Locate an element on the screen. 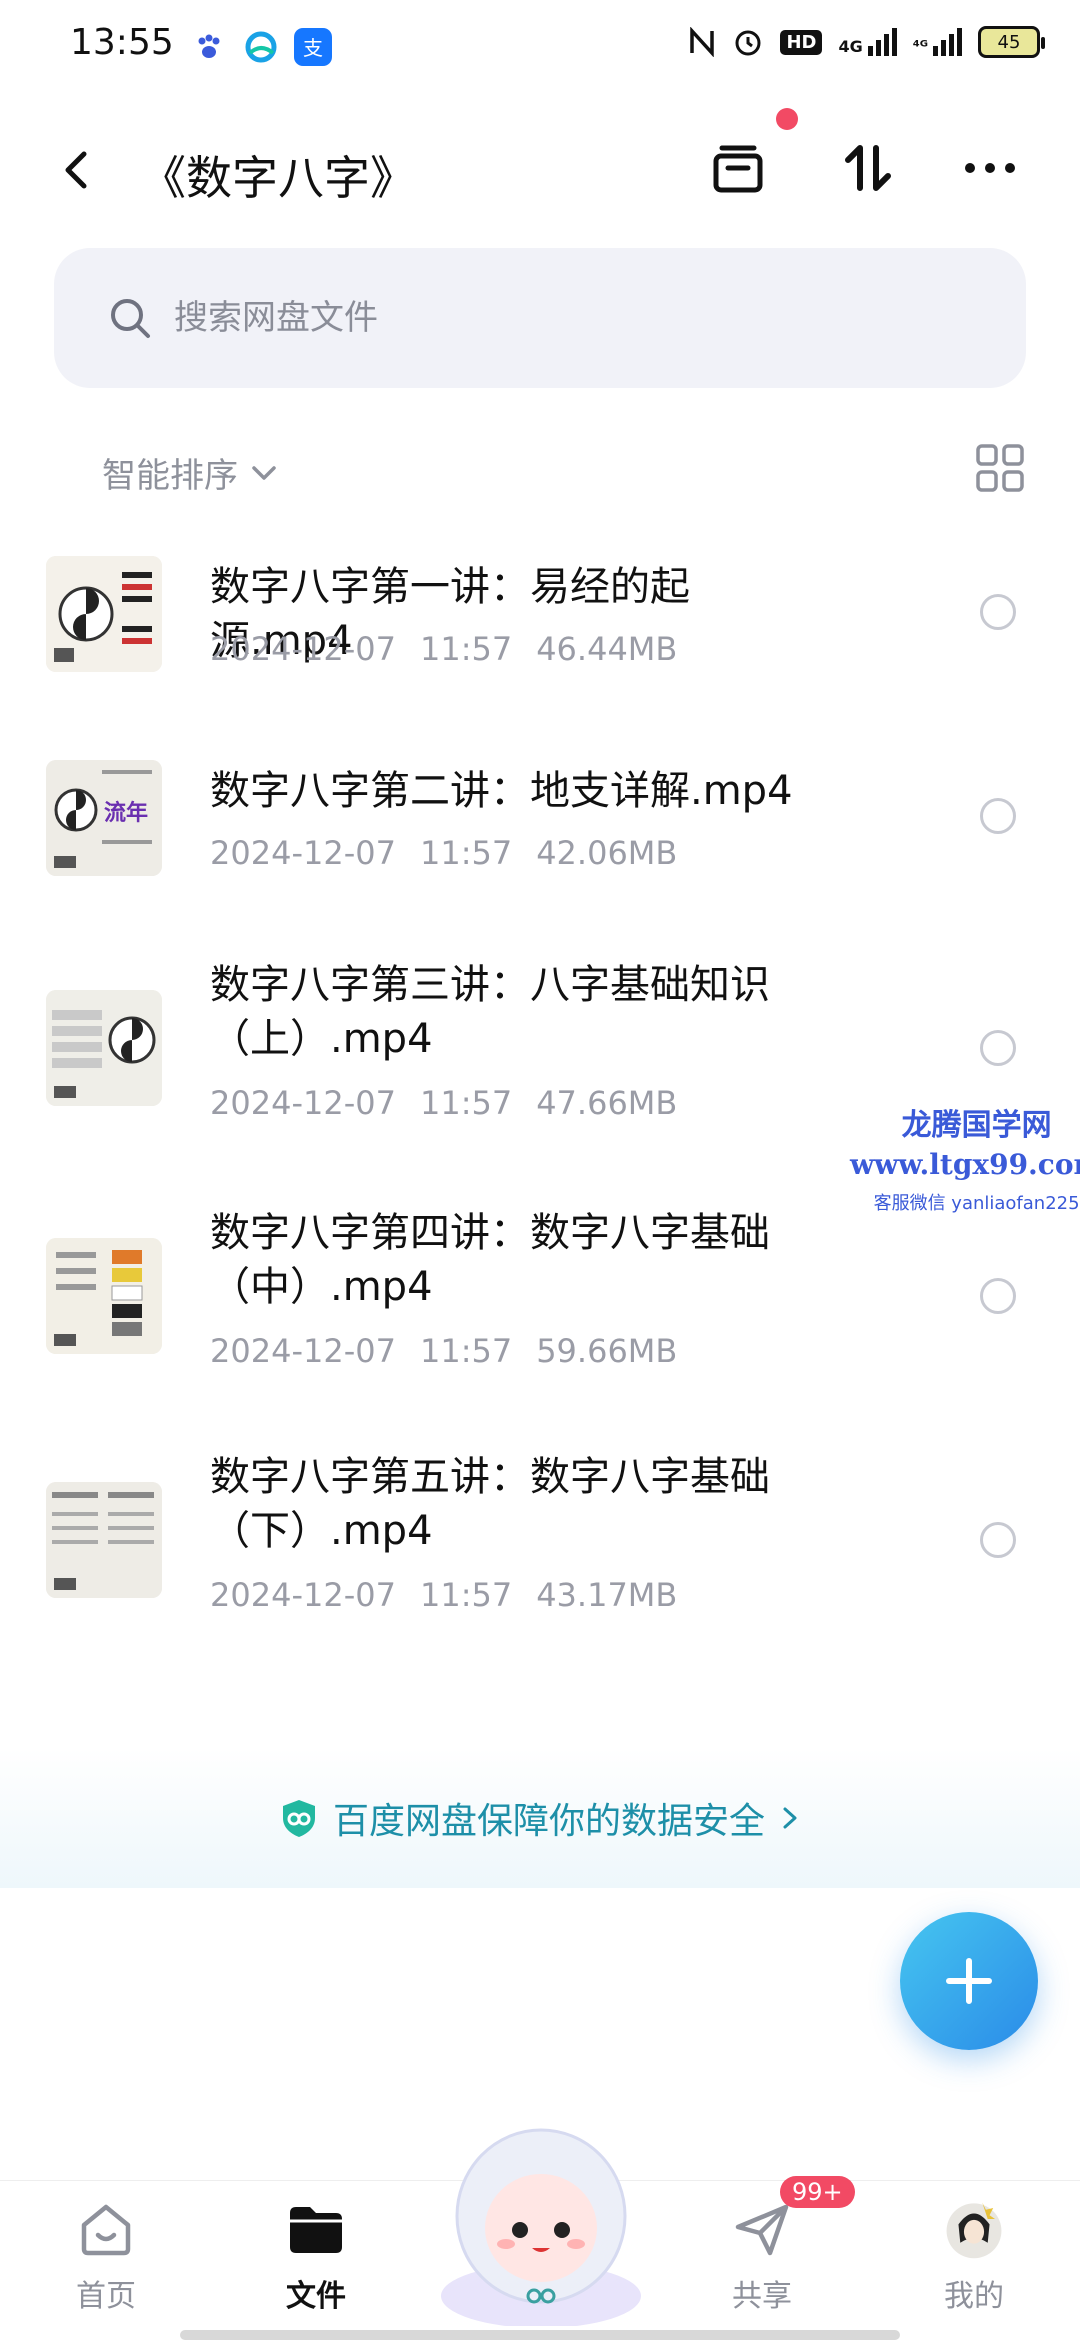 The width and height of the screenshot is (1080, 2340). sort-dropdown: 智能排序 is located at coordinates (191, 472).